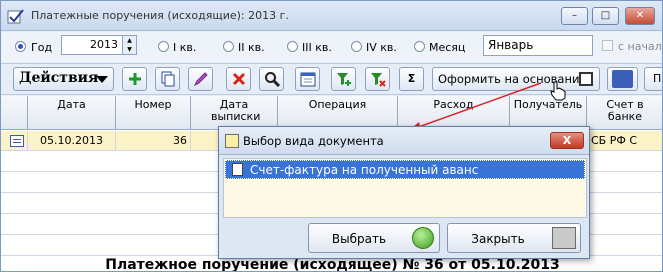  Describe the element at coordinates (160, 15) in the screenshot. I see `window-title: Платежные поручения (исходящие): 2013 г.` at that location.